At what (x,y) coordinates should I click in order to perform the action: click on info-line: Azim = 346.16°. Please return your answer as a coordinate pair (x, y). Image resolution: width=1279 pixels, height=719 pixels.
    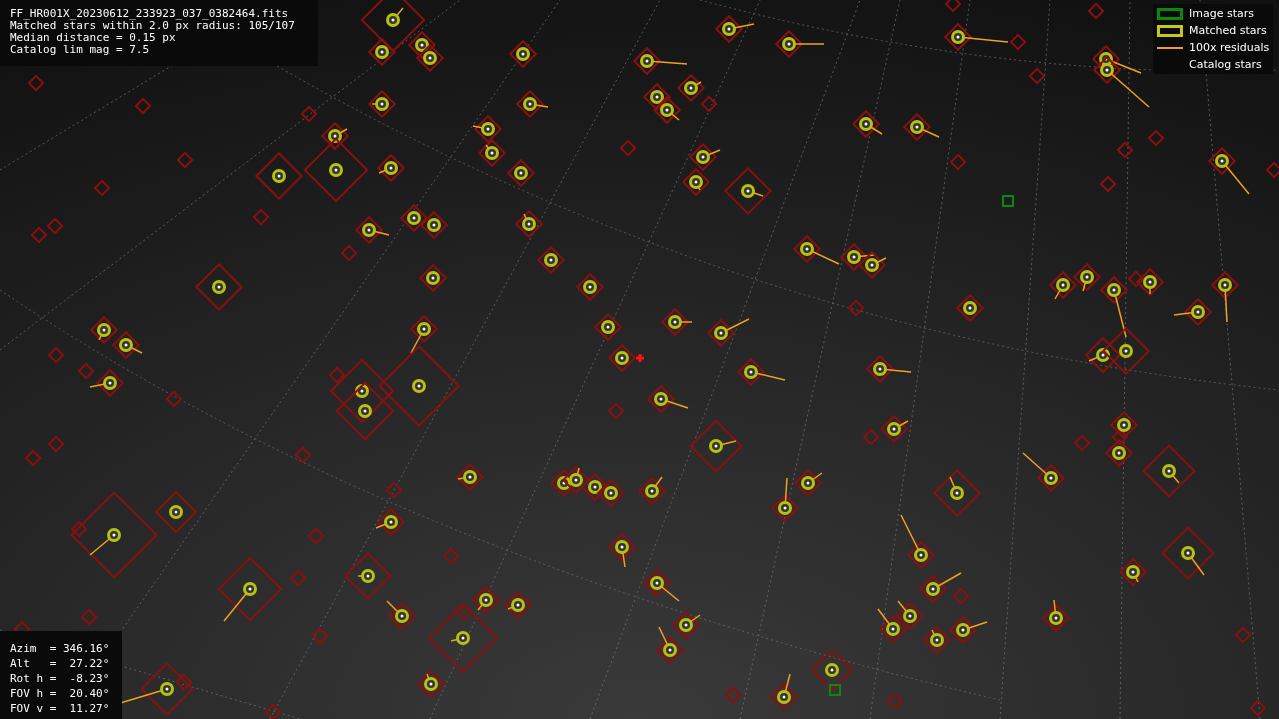
    Looking at the image, I should click on (60, 648).